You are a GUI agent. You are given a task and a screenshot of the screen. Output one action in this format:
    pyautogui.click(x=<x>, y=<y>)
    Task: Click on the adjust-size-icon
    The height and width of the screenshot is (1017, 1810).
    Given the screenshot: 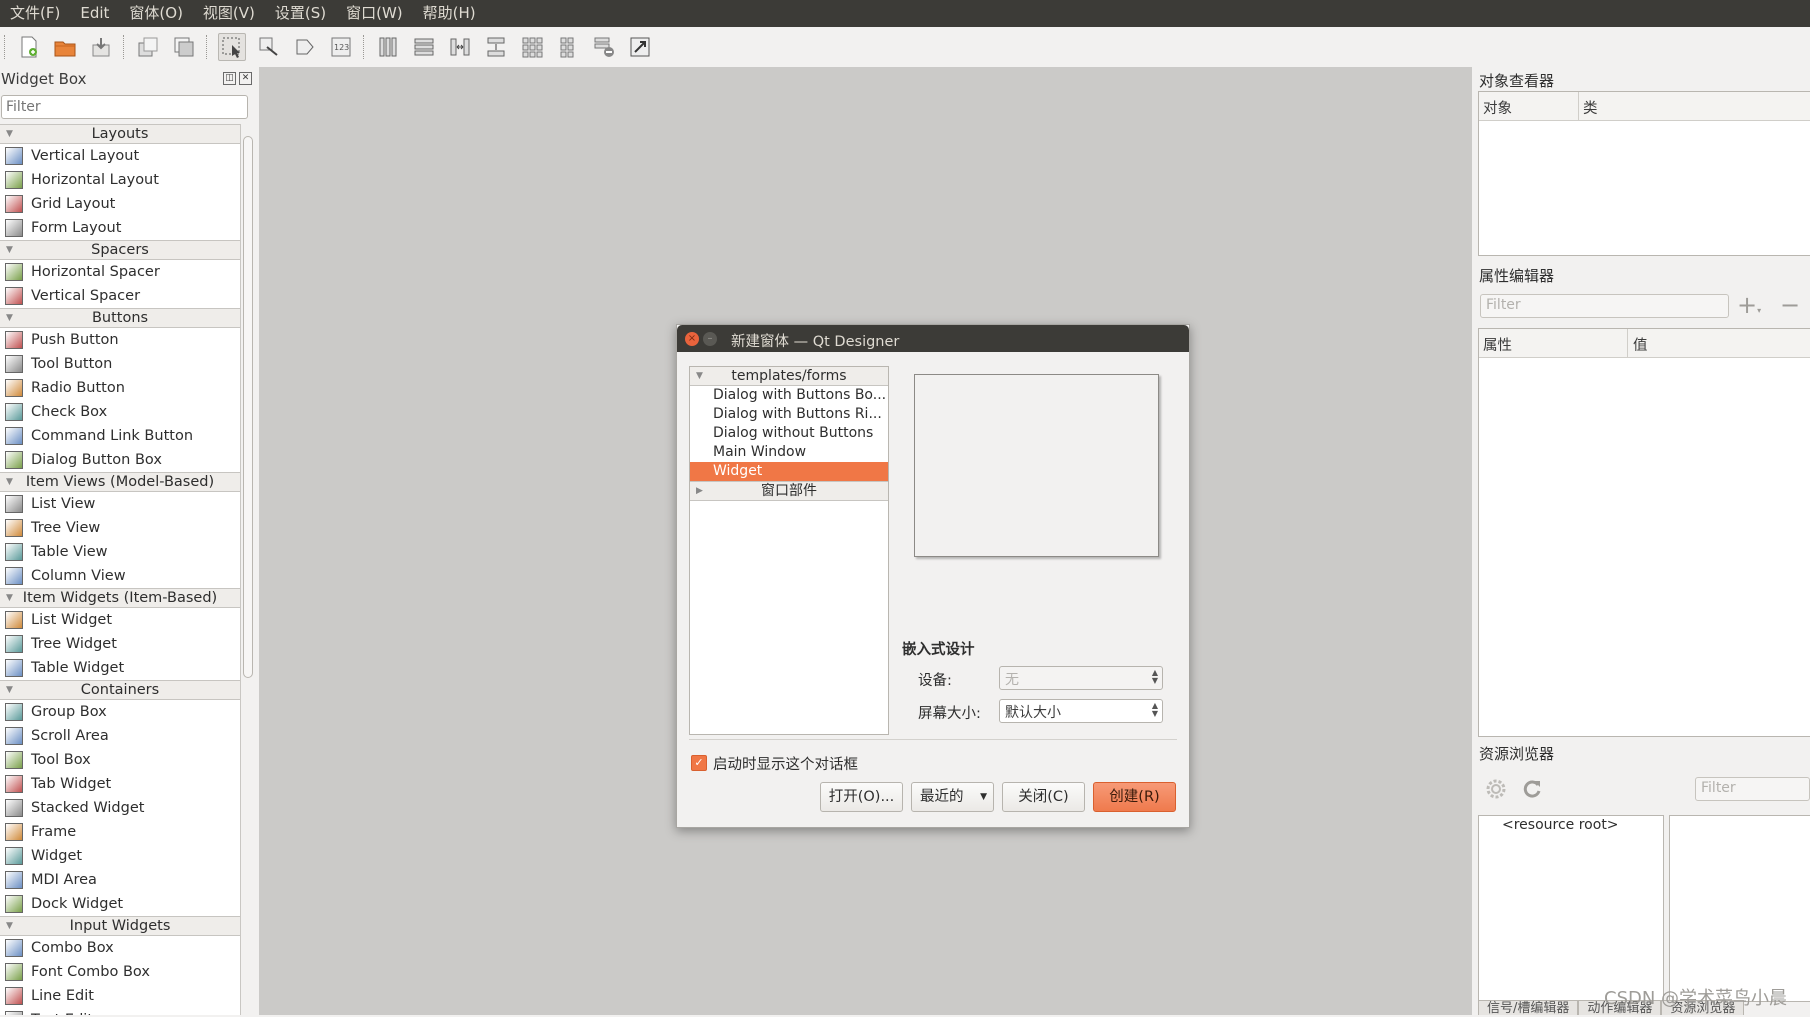 What is the action you would take?
    pyautogui.click(x=640, y=47)
    